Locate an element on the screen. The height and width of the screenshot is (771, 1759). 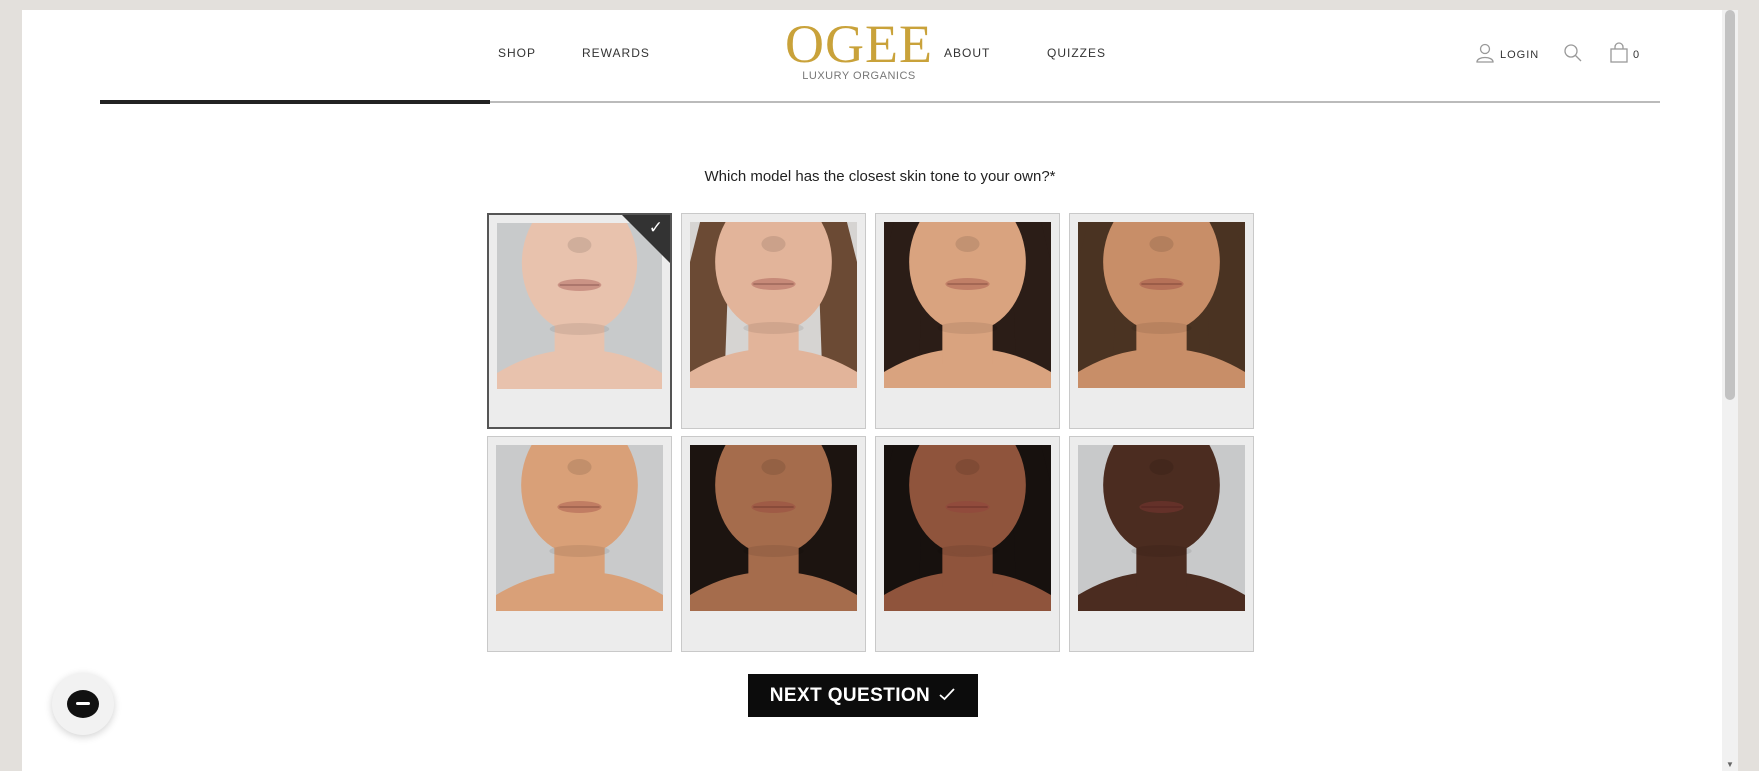
next-question-button: NEXT QUESTION is located at coordinates (863, 695).